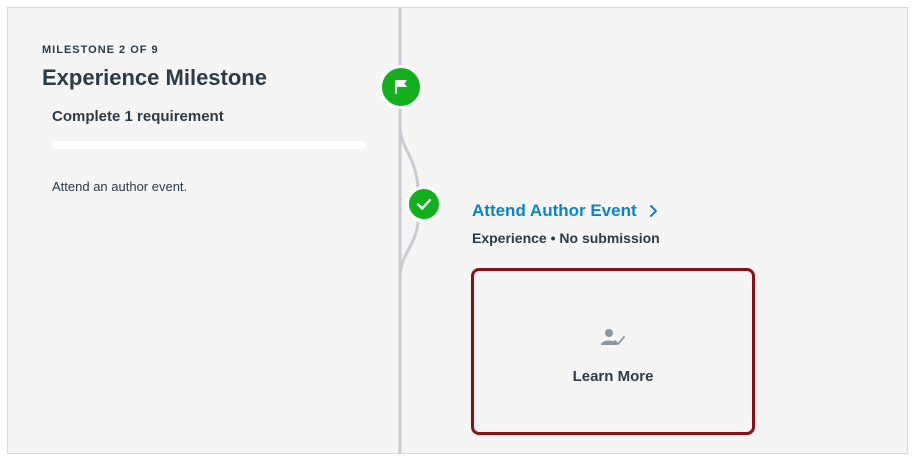  I want to click on requirement-node, so click(424, 204).